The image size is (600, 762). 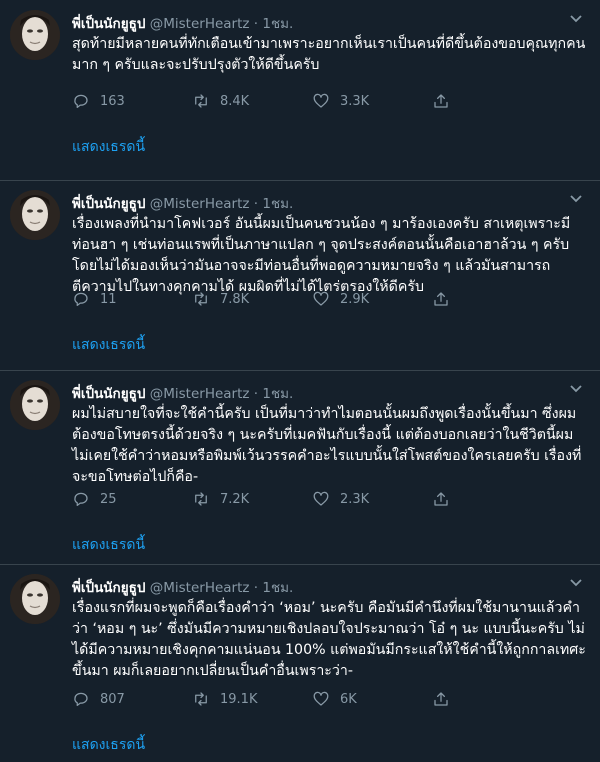 What do you see at coordinates (239, 699) in the screenshot?
I see `retweet-count: 19.1K` at bounding box center [239, 699].